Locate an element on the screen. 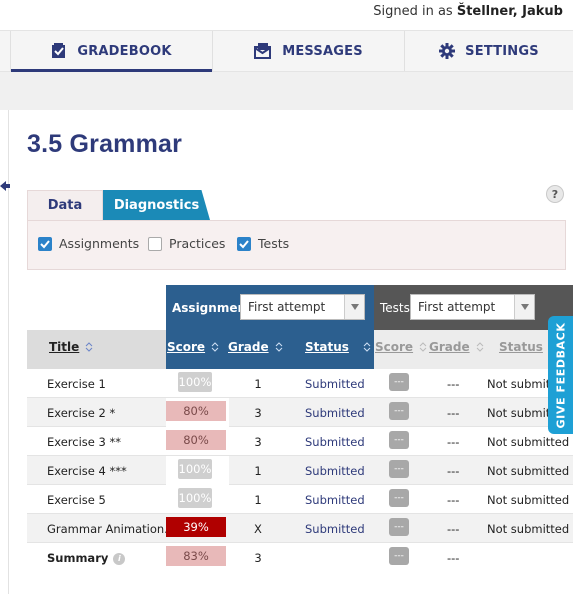 The height and width of the screenshot is (594, 573). column-title: Title is located at coordinates (71, 347).